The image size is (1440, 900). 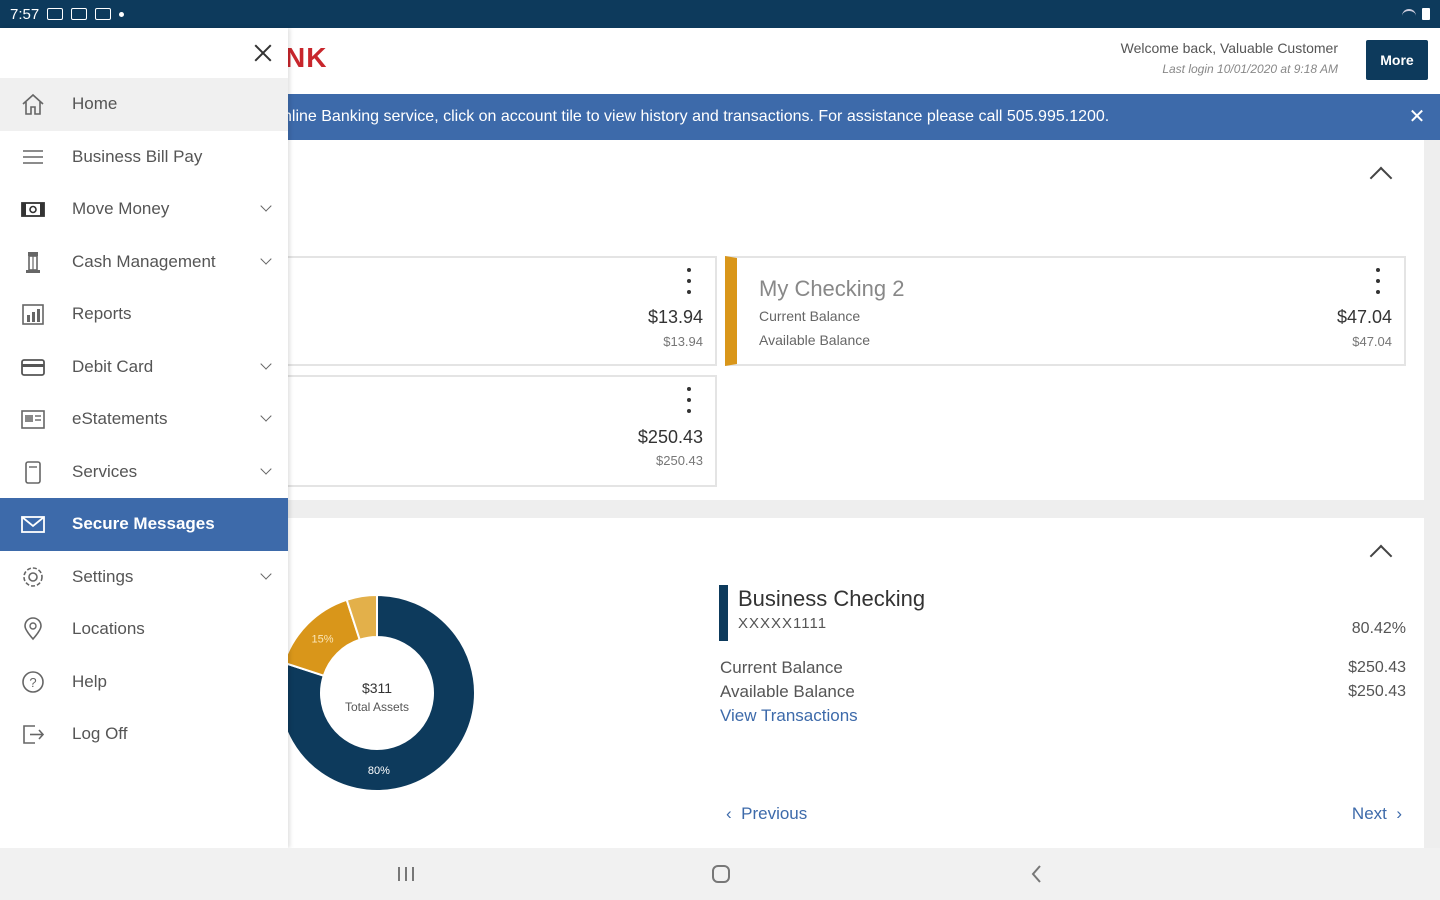 I want to click on total-assets-label: Total Assets, so click(x=377, y=707).